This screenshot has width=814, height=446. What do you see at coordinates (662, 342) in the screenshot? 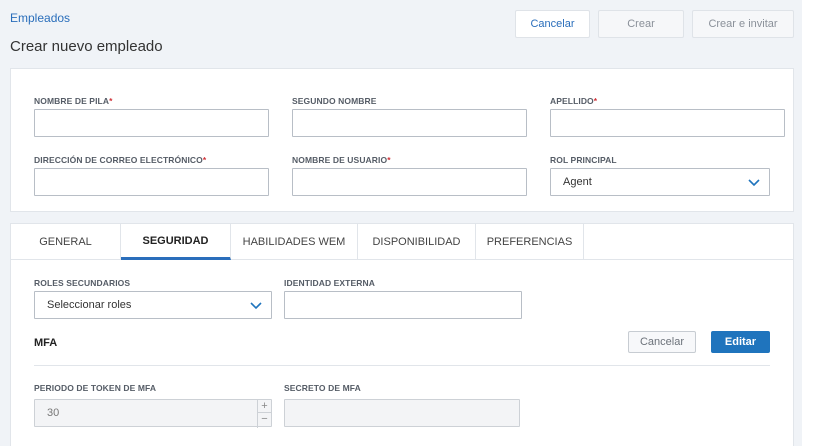
I see `mfa-cancel-button: Cancelar` at bounding box center [662, 342].